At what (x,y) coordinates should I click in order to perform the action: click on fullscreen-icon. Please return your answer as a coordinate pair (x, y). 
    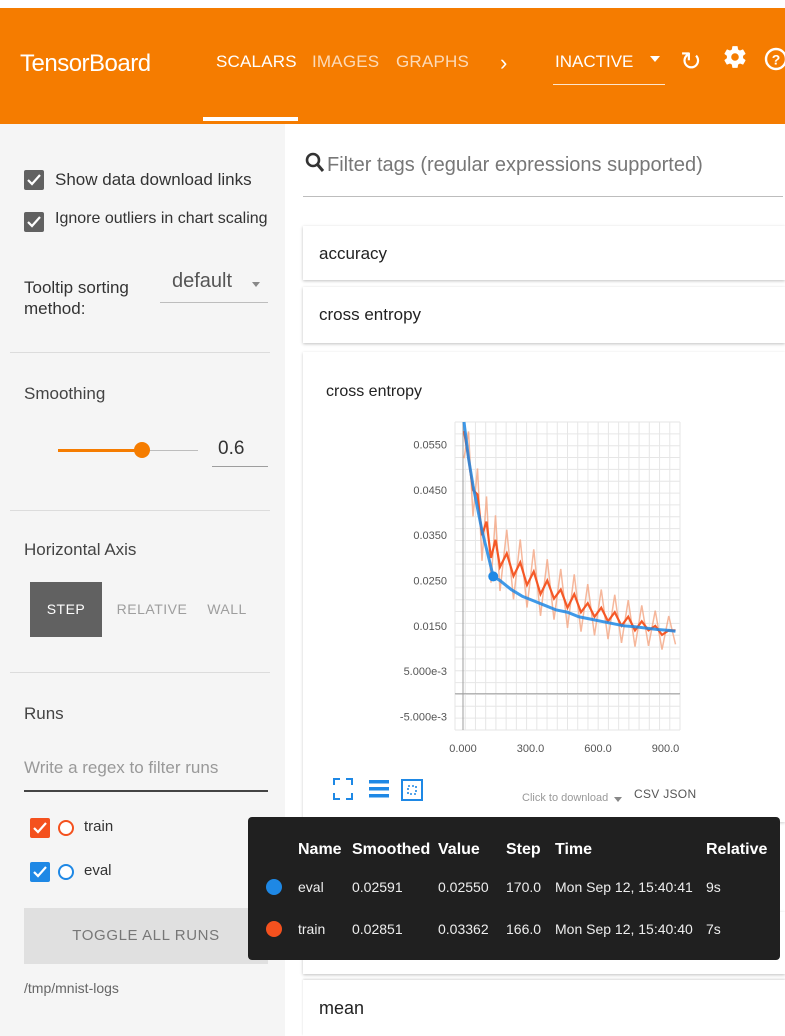
    Looking at the image, I should click on (343, 789).